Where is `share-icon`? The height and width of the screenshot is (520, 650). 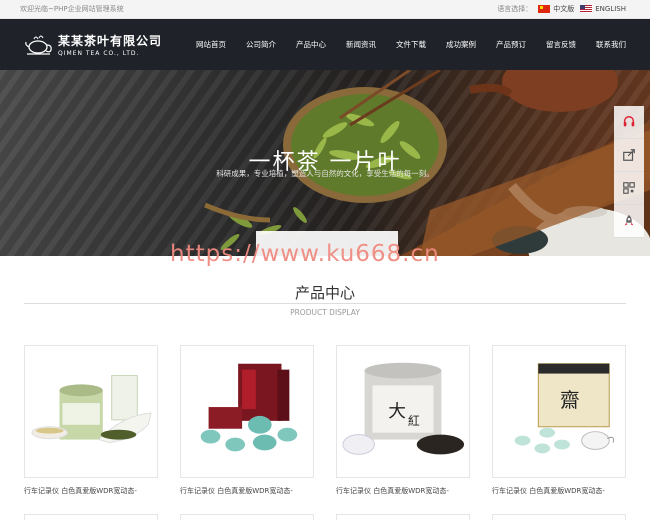
share-icon is located at coordinates (629, 155).